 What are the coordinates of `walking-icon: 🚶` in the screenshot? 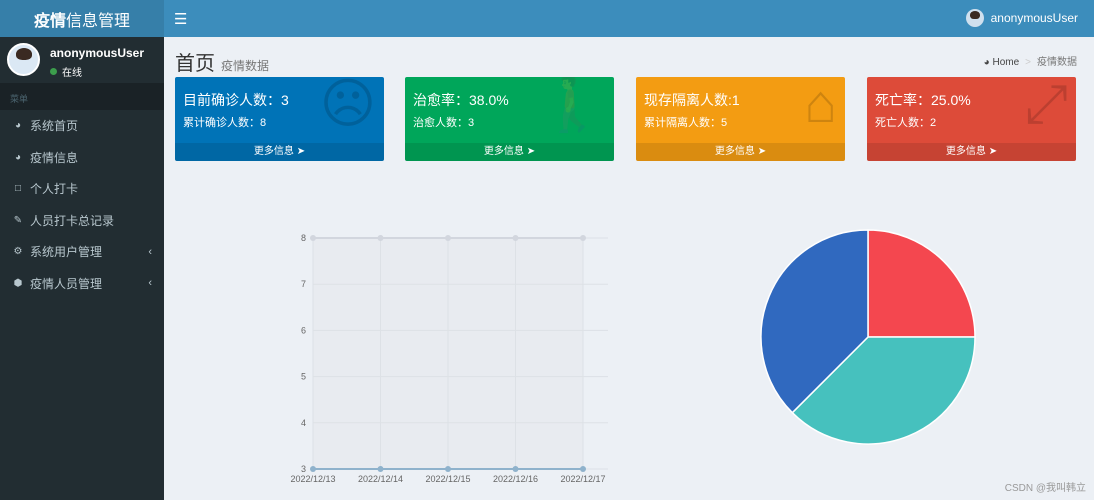 It's located at (572, 105).